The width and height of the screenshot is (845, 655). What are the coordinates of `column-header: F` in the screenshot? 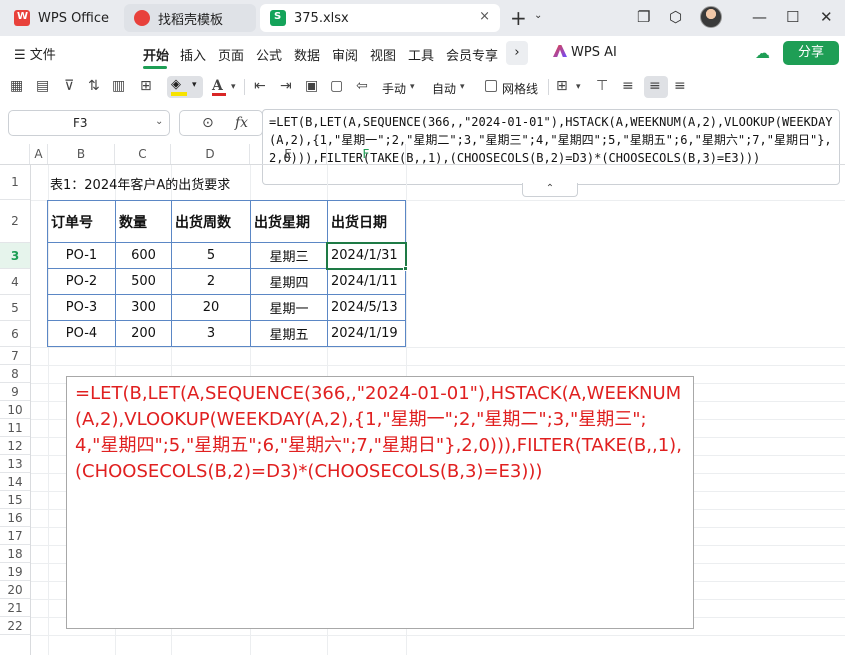 It's located at (366, 154).